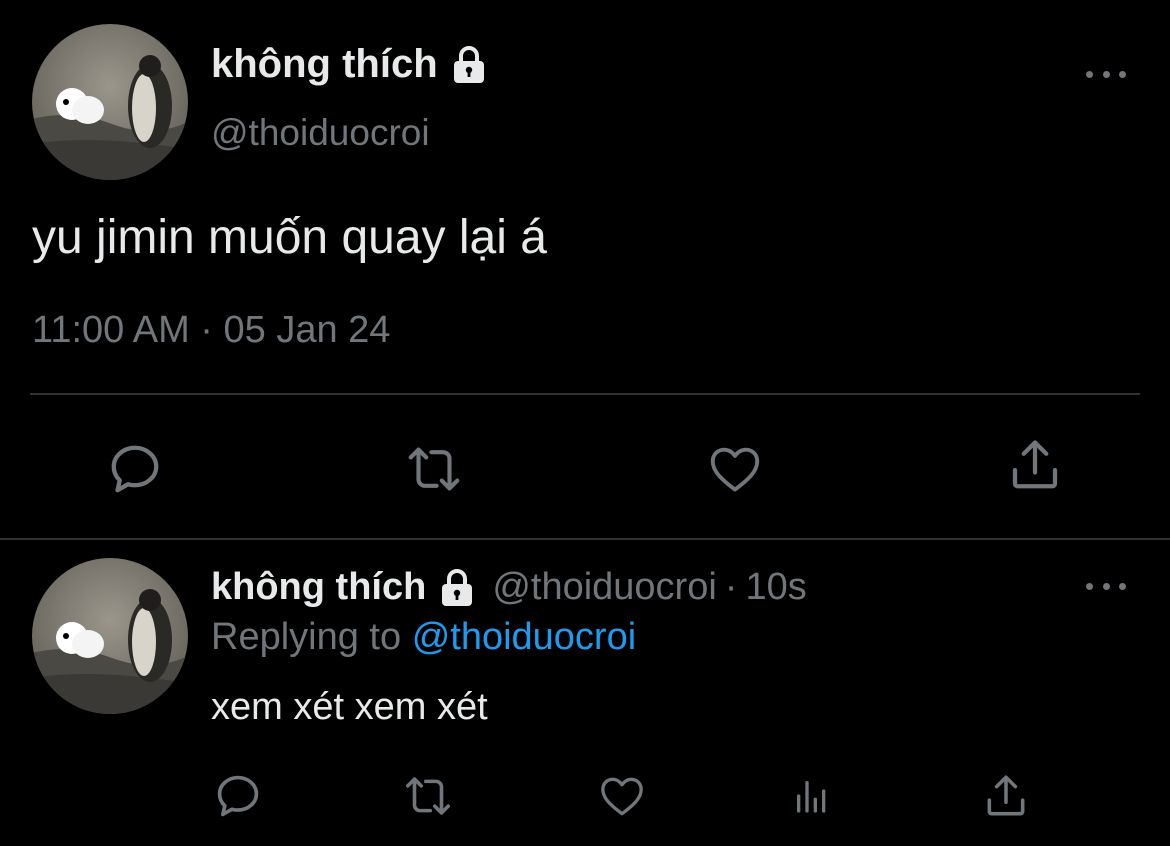  Describe the element at coordinates (211, 330) in the screenshot. I see `tweet-timestamp: 11:00 AM · 05 Jan 24` at that location.